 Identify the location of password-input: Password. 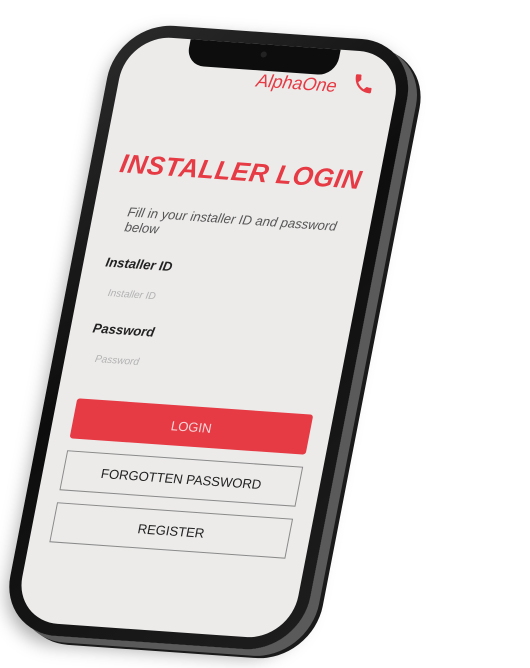
(203, 366).